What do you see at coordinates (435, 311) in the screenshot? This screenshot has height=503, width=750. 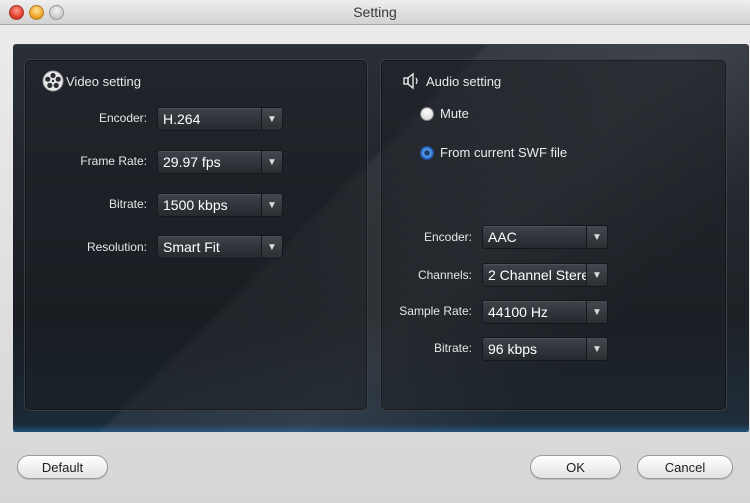 I see `sample-rate-label: Sample Rate:` at bounding box center [435, 311].